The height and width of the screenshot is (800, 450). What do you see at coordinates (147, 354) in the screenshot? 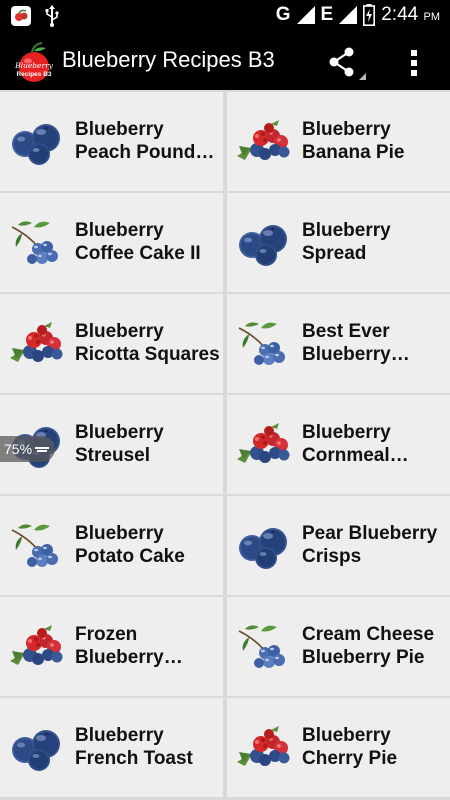
I see `recipe-title-line2: Ricotta Squares` at bounding box center [147, 354].